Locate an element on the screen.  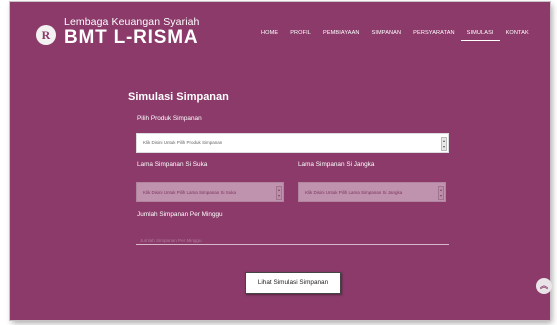
nav-simulasi: SIMULASI is located at coordinates (480, 35).